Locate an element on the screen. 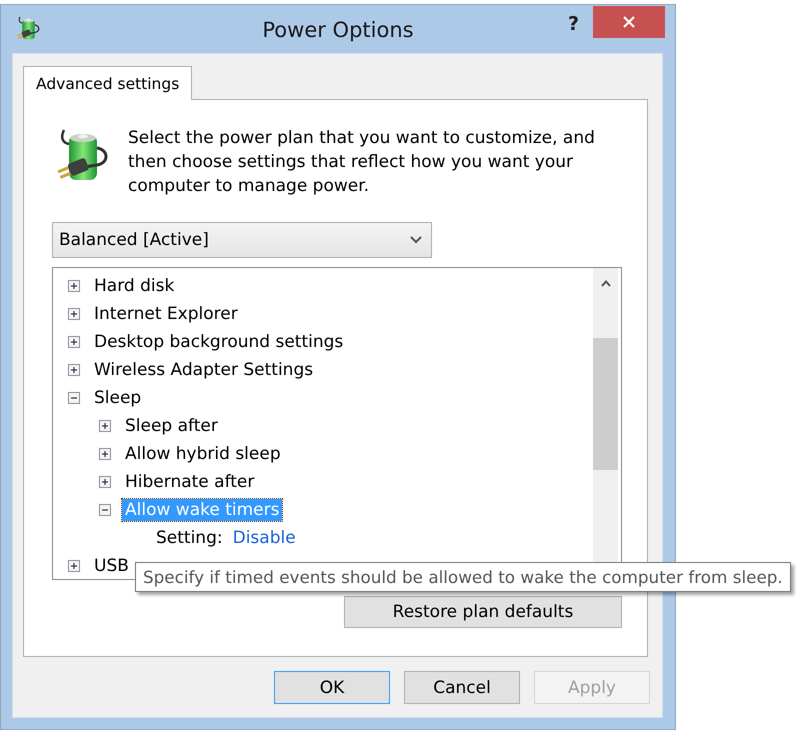 This screenshot has width=800, height=731. tree-item: Sleep after is located at coordinates (171, 426).